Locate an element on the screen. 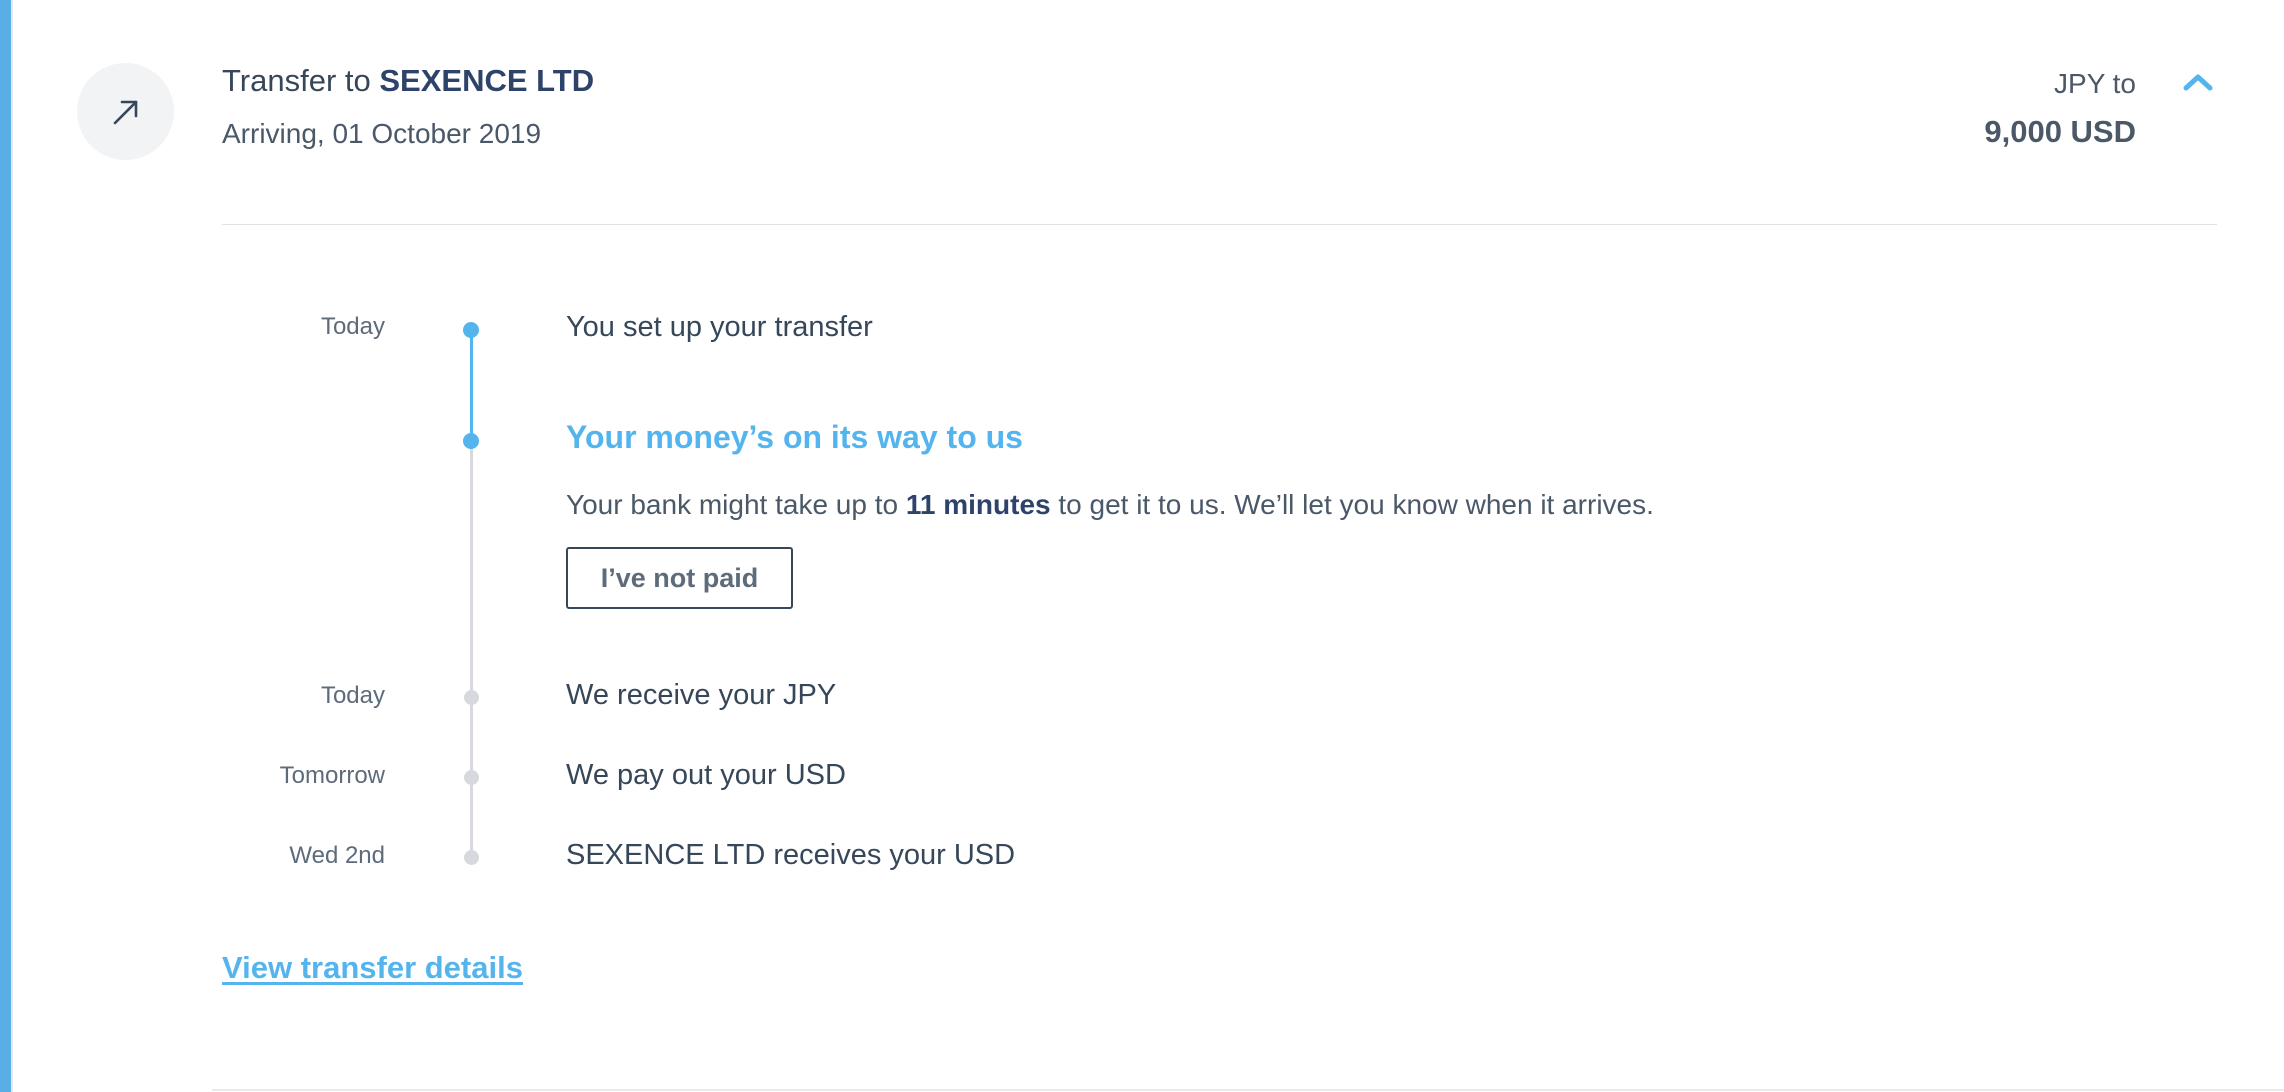 The width and height of the screenshot is (2284, 1092). timeline-date: Tomorrow is located at coordinates (332, 775).